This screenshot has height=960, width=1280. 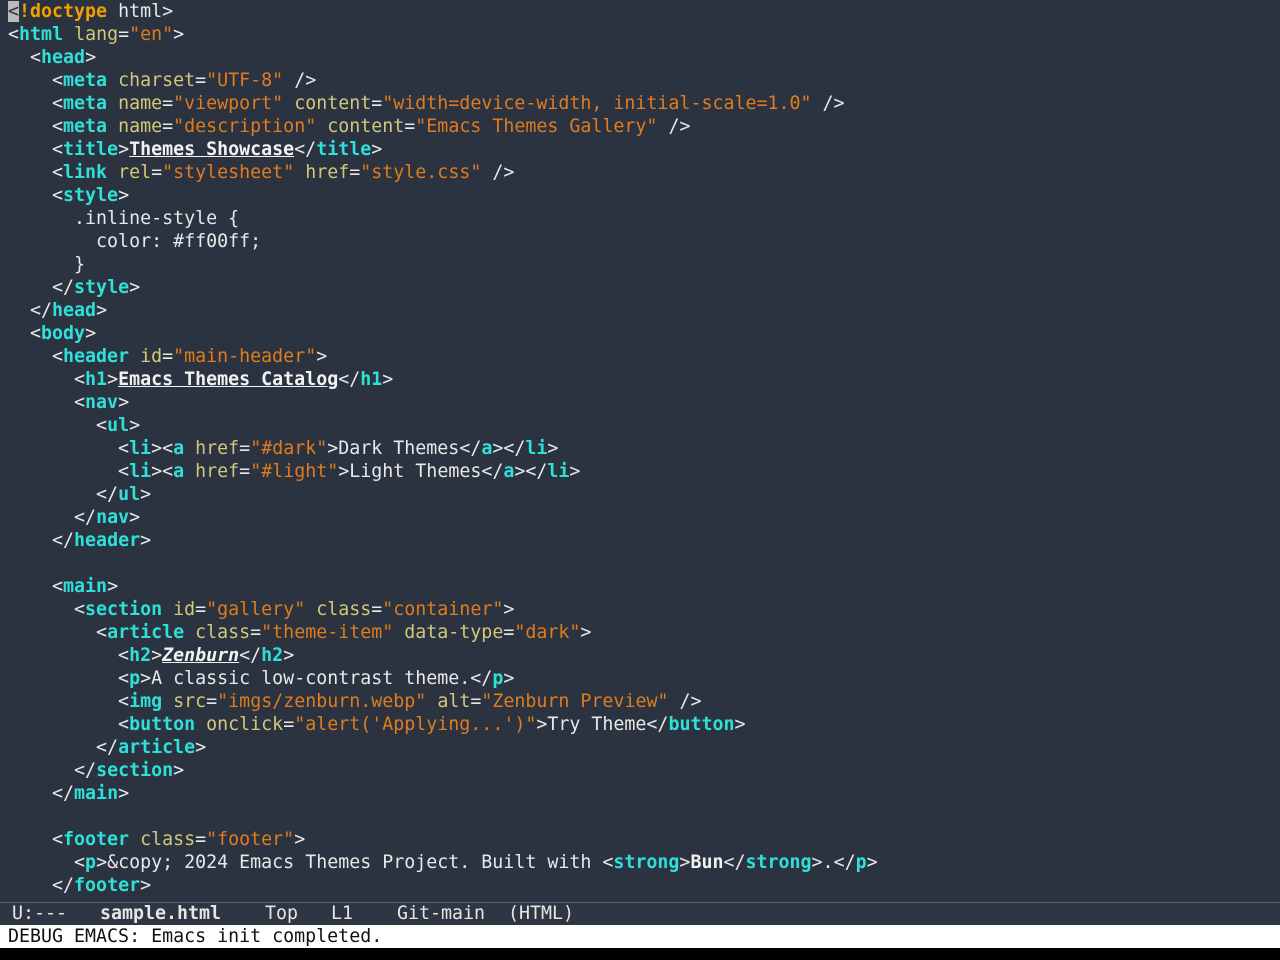 What do you see at coordinates (63, 11) in the screenshot?
I see `code-token: !doctype` at bounding box center [63, 11].